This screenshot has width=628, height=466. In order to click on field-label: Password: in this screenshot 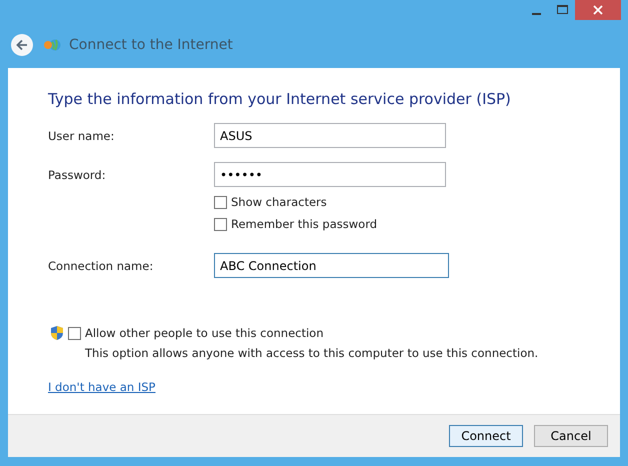, I will do `click(77, 175)`.